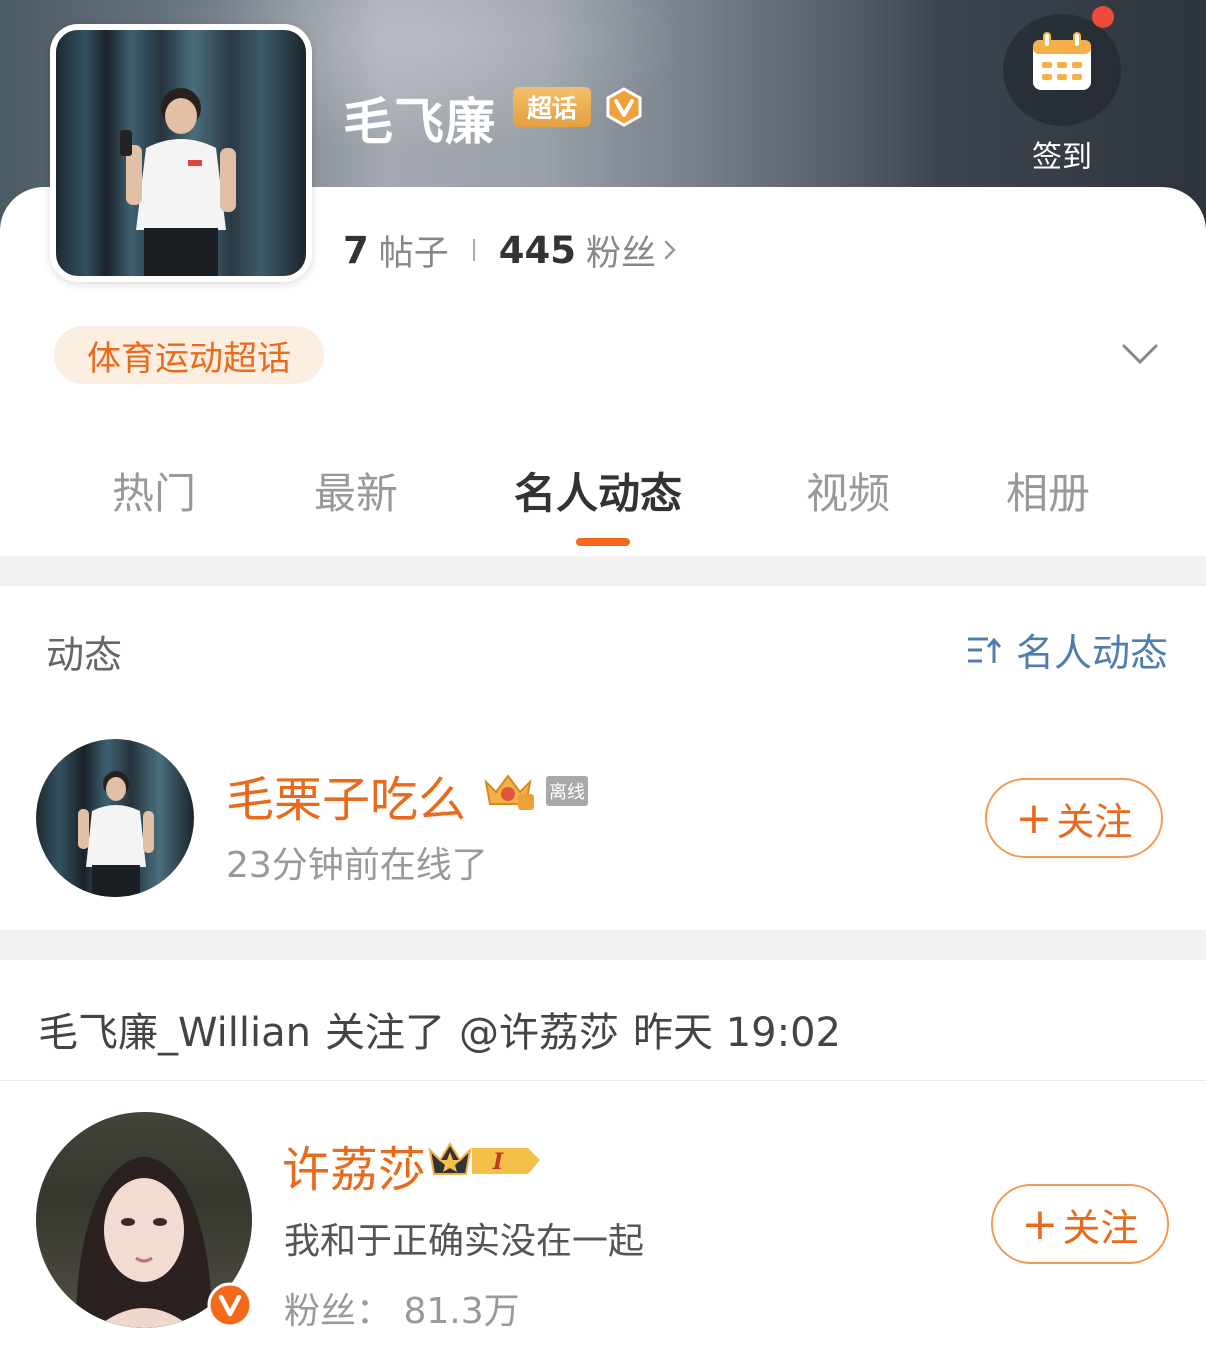 The width and height of the screenshot is (1206, 1357). What do you see at coordinates (552, 107) in the screenshot?
I see `super-topic-badge: 超话` at bounding box center [552, 107].